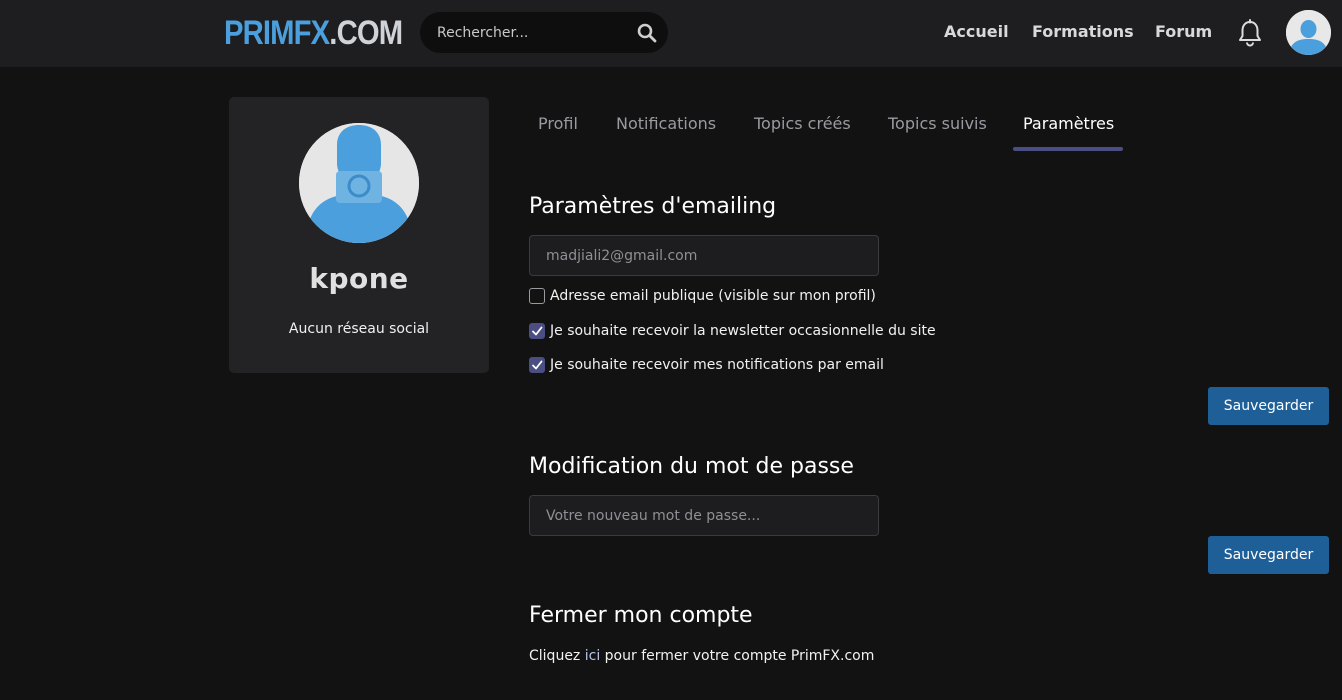 Image resolution: width=1342 pixels, height=700 pixels. I want to click on bell-icon, so click(1250, 33).